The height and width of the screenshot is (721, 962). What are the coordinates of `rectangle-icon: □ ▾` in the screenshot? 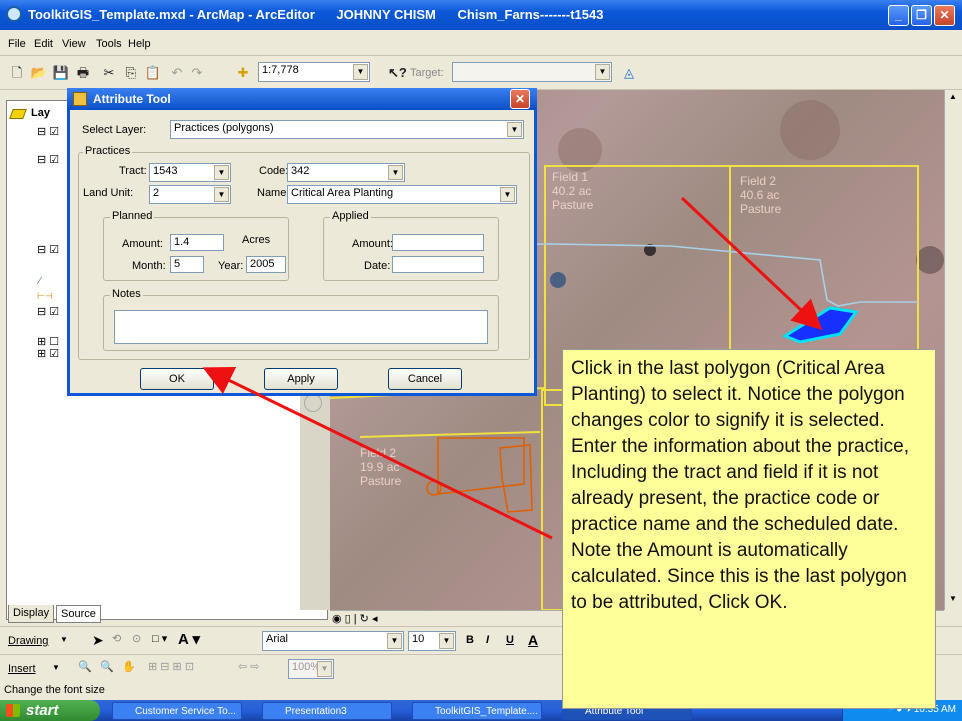 It's located at (159, 638).